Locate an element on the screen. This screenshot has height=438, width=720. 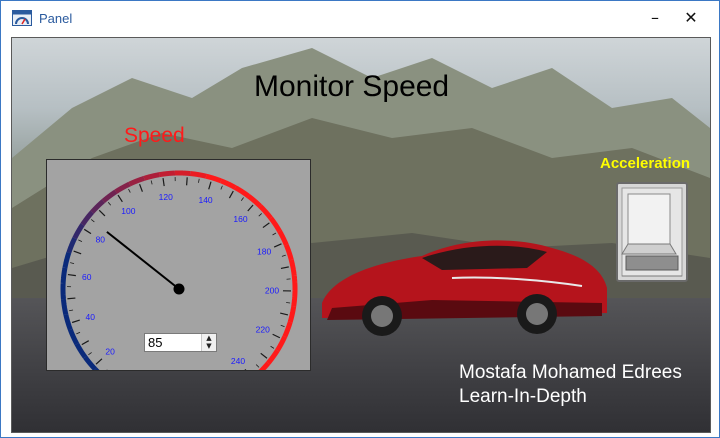
acceleration-toggle-switch is located at coordinates (652, 232).